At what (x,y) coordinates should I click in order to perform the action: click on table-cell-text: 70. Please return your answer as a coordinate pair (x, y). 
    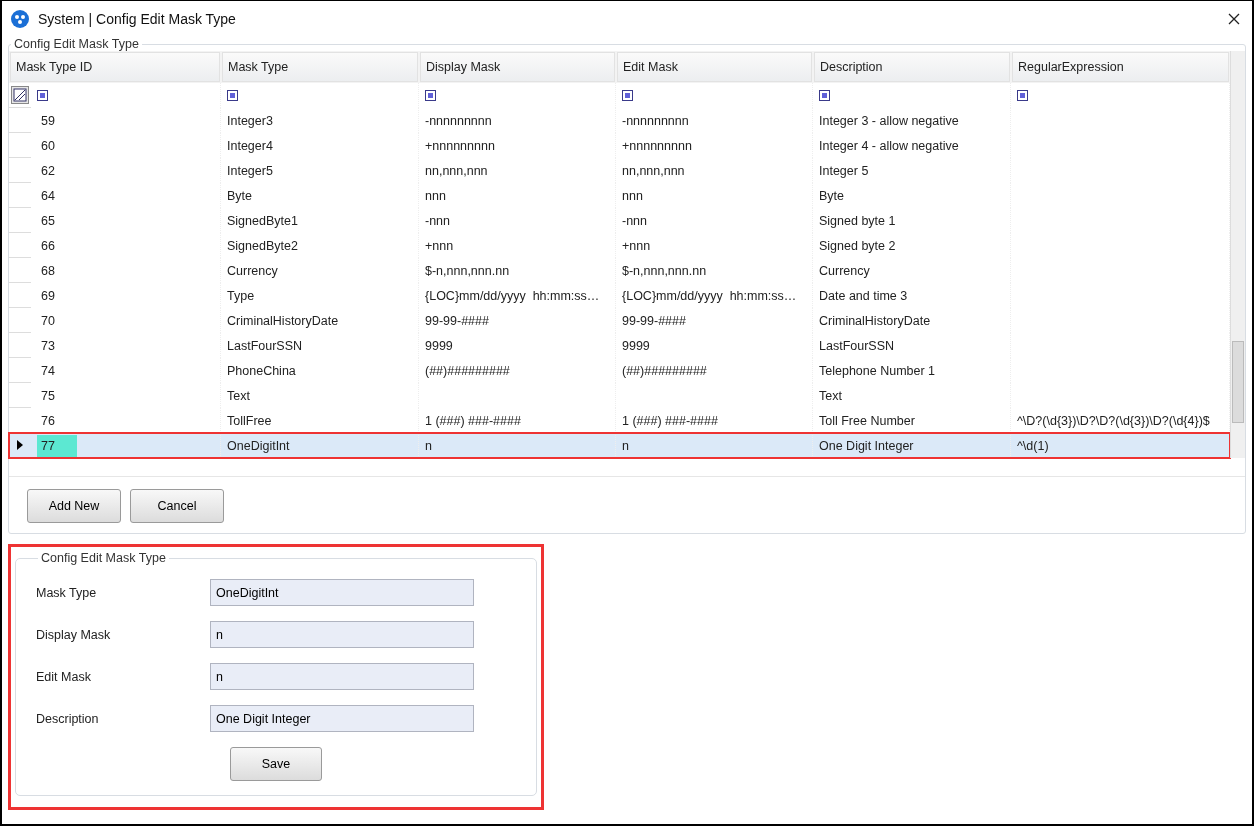
    Looking at the image, I should click on (48, 321).